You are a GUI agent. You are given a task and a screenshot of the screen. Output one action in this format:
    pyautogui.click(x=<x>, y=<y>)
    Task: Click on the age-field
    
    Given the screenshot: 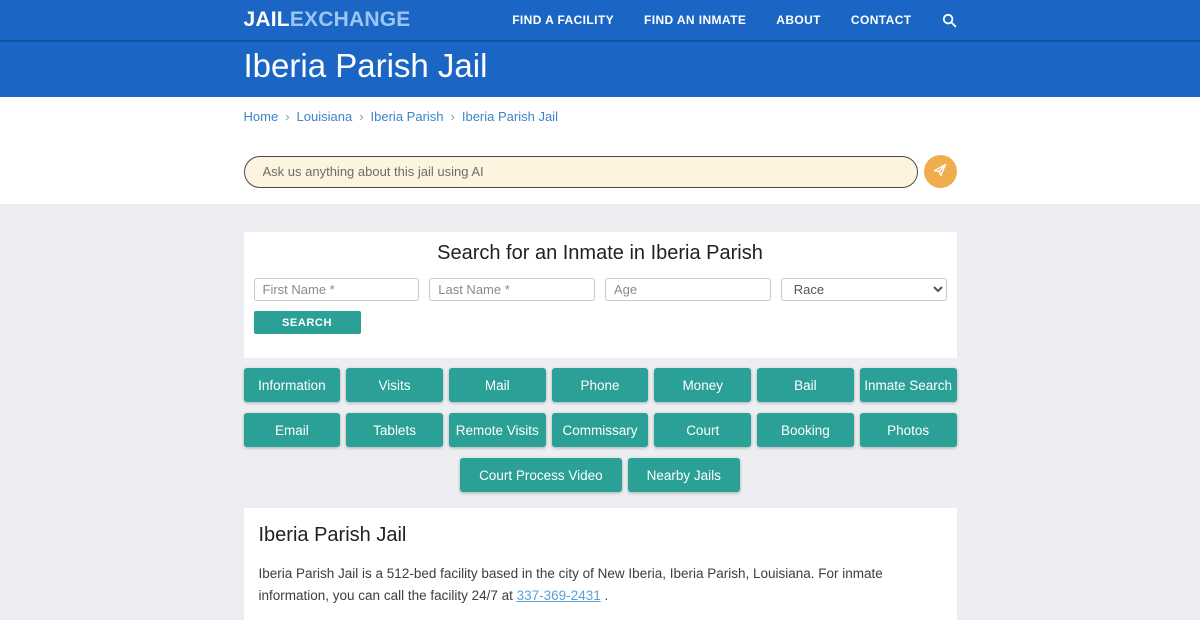 What is the action you would take?
    pyautogui.click(x=688, y=289)
    